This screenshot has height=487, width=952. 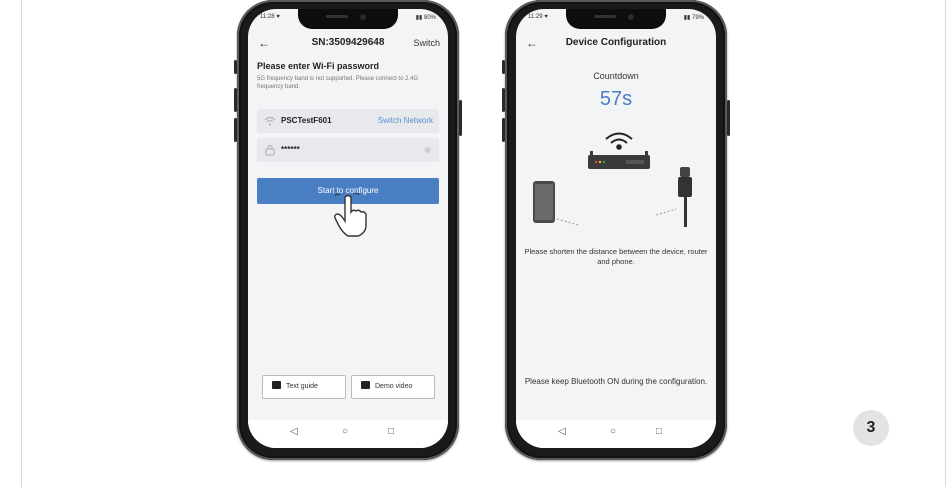 What do you see at coordinates (945, 243) in the screenshot?
I see `right-border-line` at bounding box center [945, 243].